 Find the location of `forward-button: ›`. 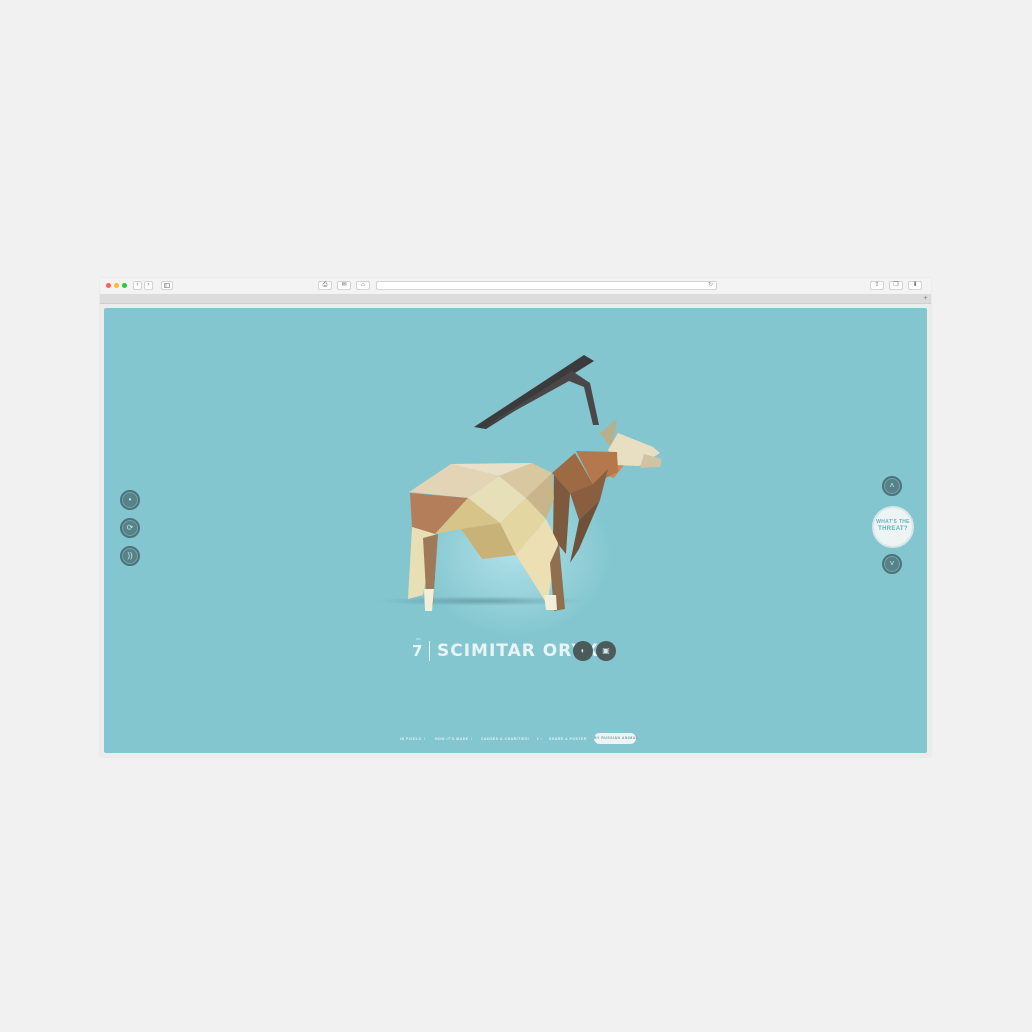

forward-button: › is located at coordinates (148, 285).